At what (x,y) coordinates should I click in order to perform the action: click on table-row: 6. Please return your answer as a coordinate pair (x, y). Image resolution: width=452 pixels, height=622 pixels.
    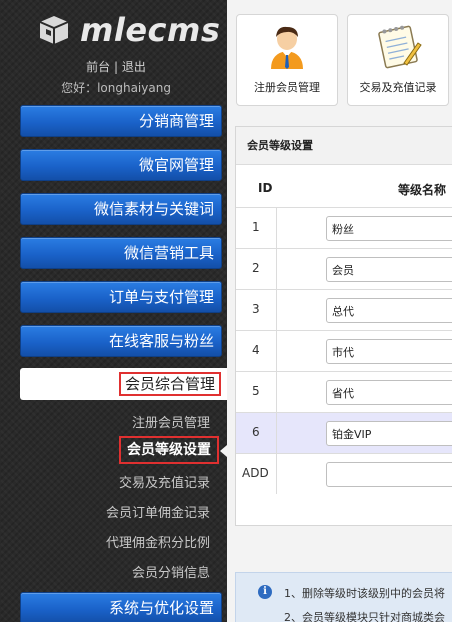
    Looking at the image, I should click on (344, 432).